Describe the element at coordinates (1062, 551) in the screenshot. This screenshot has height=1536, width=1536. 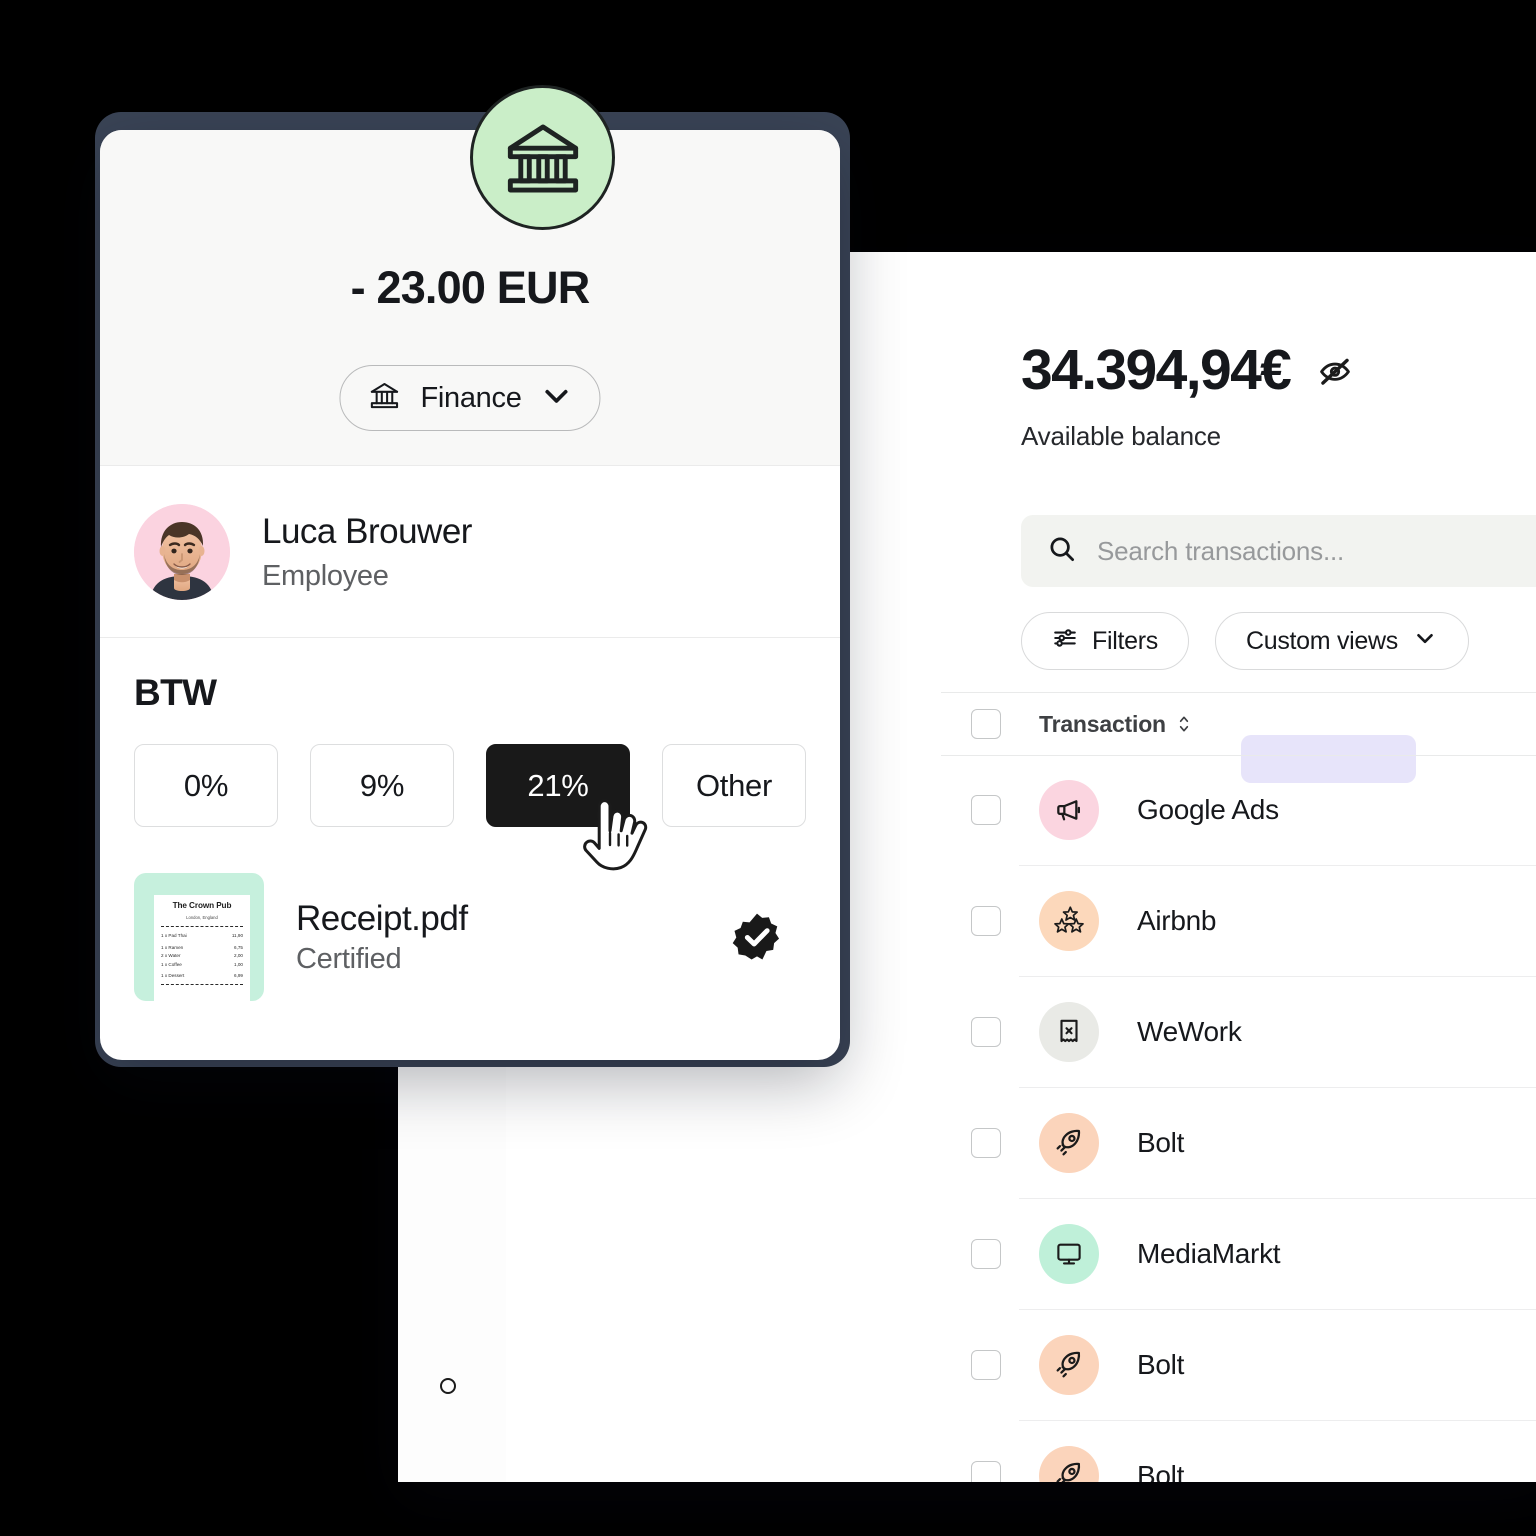
I see `search-icon` at that location.